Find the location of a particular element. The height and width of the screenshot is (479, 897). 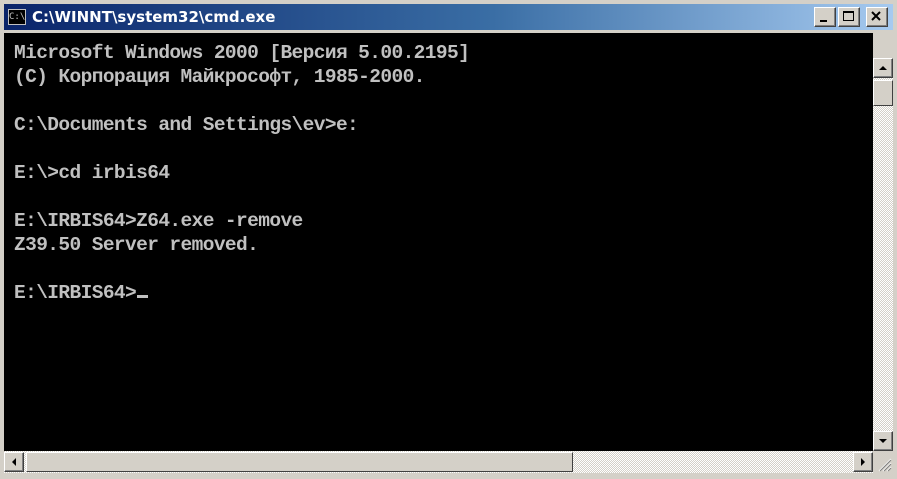

horizontal-scroll-thumb is located at coordinates (299, 462).